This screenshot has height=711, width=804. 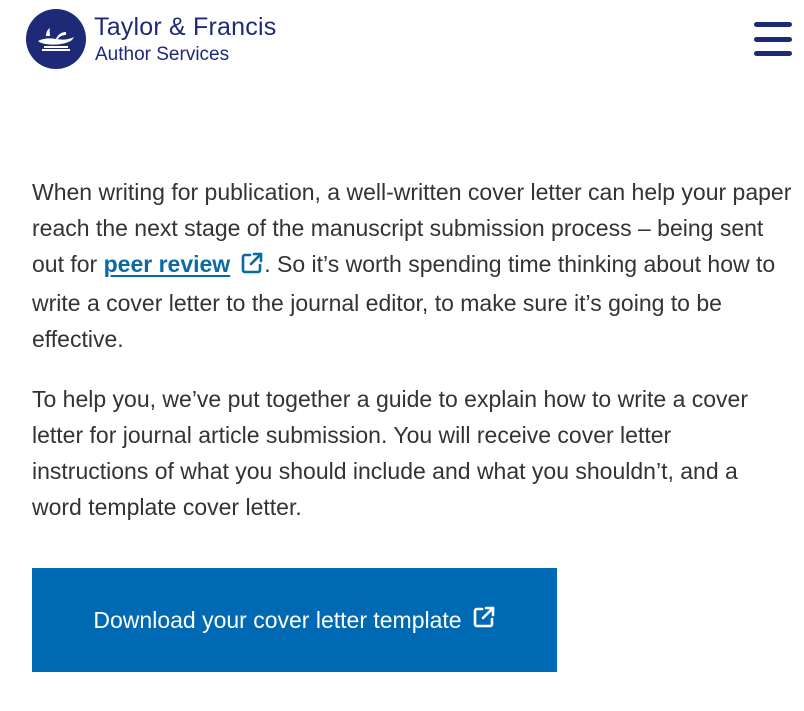 What do you see at coordinates (402, 45) in the screenshot?
I see `site-header: Taylor & Francis Author Services` at bounding box center [402, 45].